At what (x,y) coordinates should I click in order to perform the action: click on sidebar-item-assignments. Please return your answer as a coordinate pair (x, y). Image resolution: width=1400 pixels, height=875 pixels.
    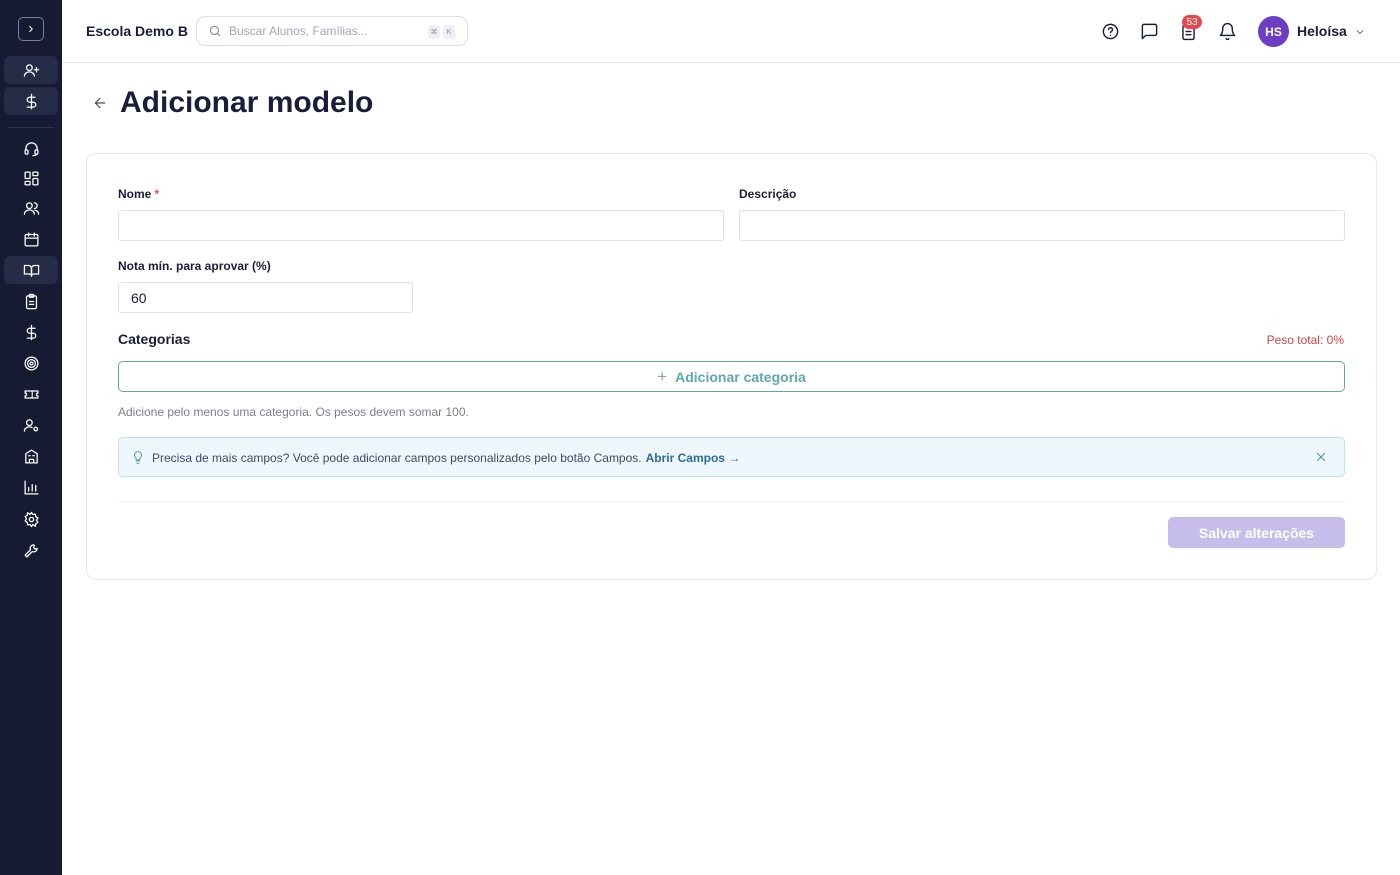
    Looking at the image, I should click on (31, 301).